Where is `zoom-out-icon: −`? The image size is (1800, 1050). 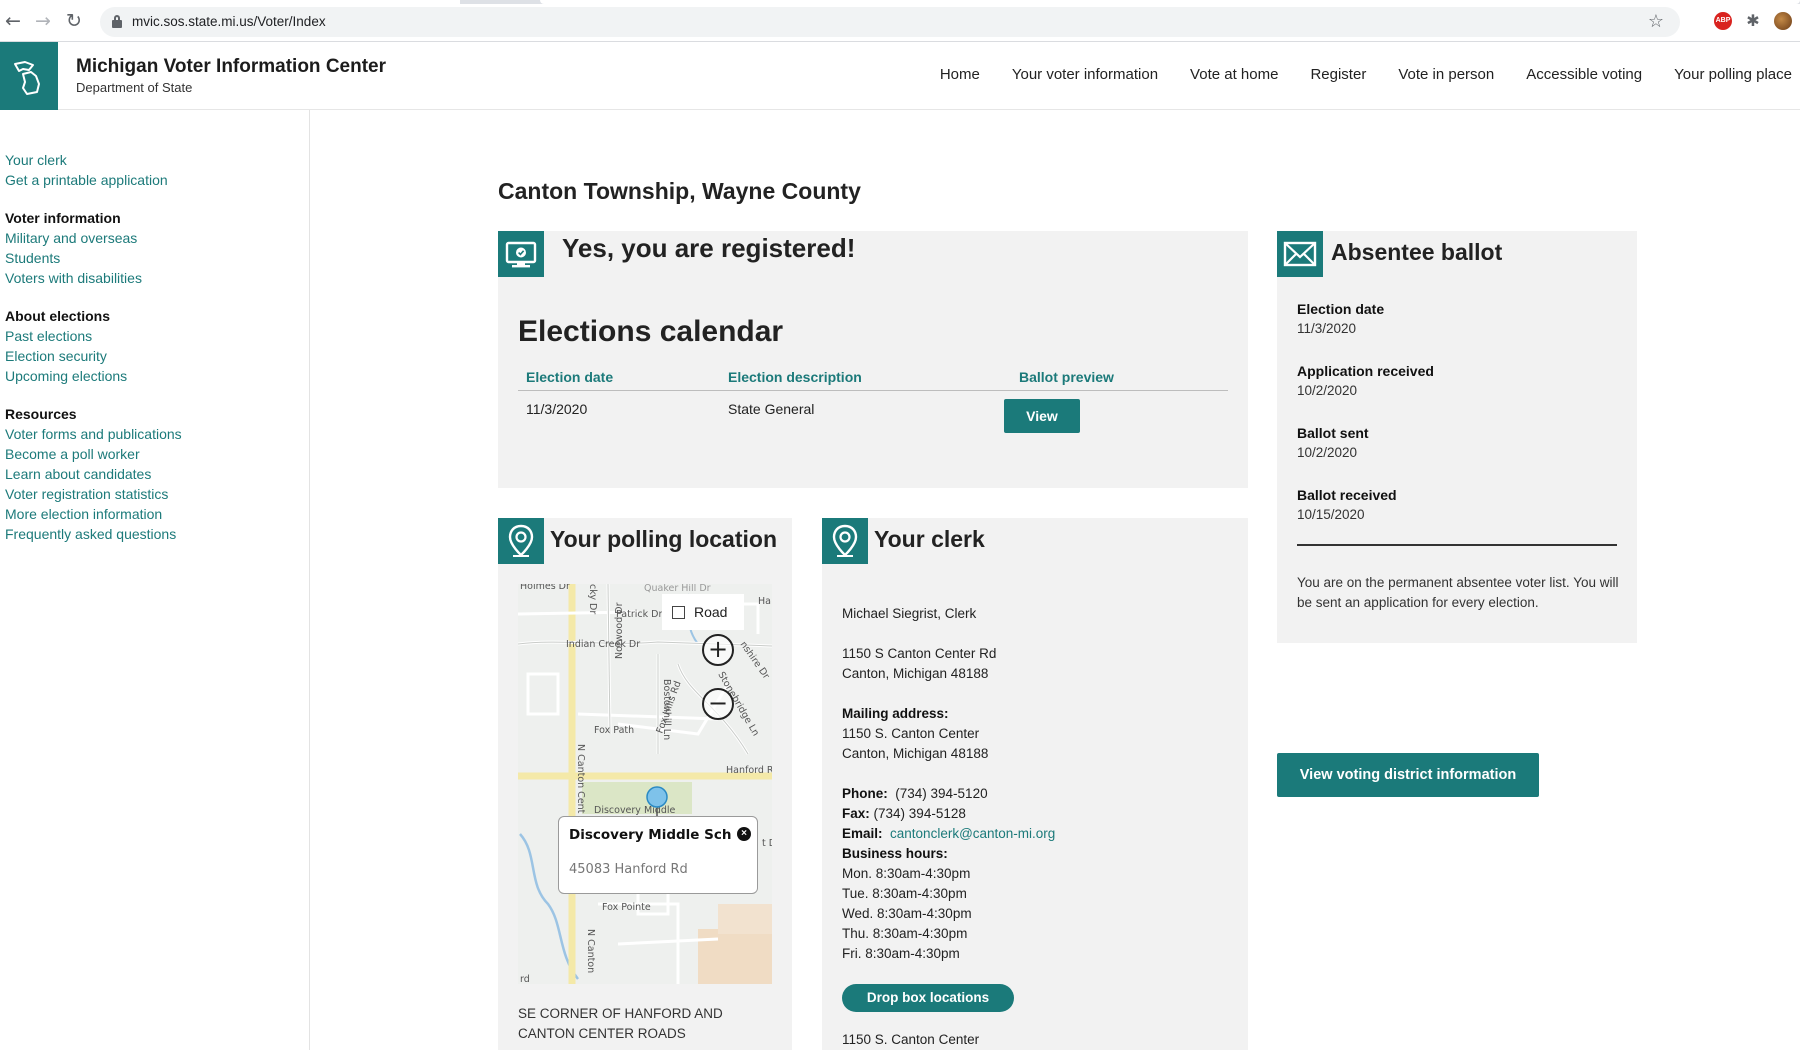
zoom-out-icon: − is located at coordinates (718, 704).